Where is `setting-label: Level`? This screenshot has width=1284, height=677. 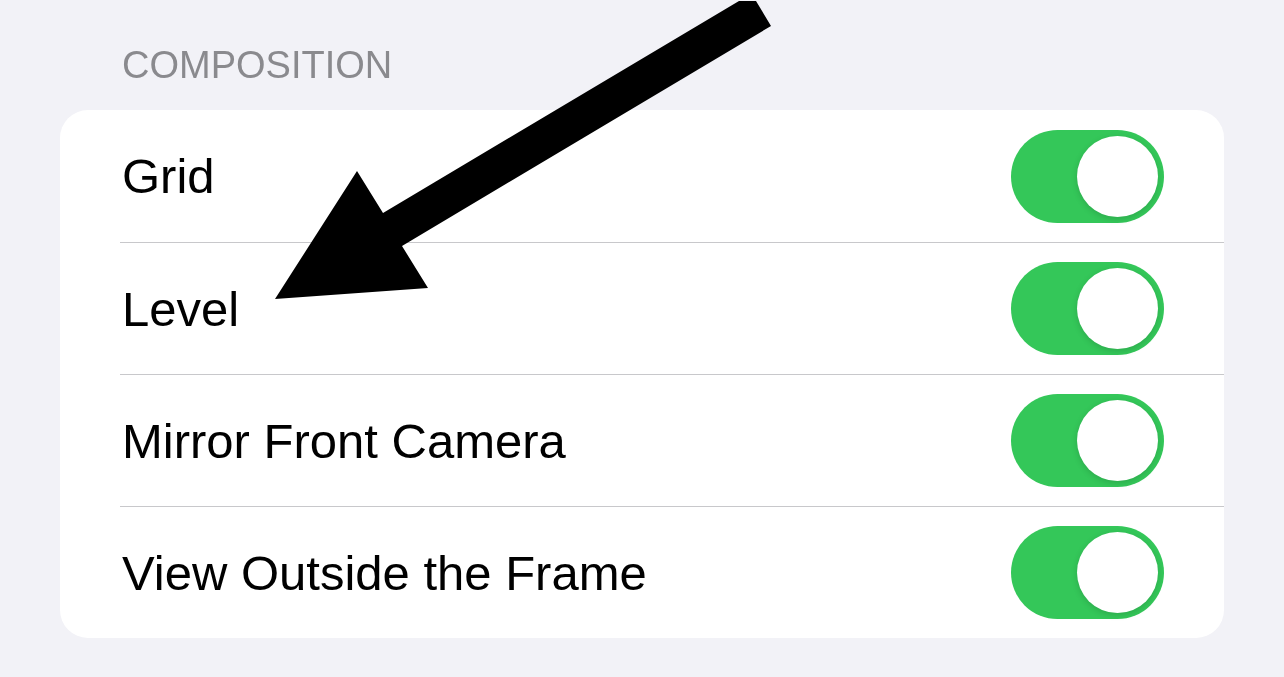
setting-label: Level is located at coordinates (181, 308).